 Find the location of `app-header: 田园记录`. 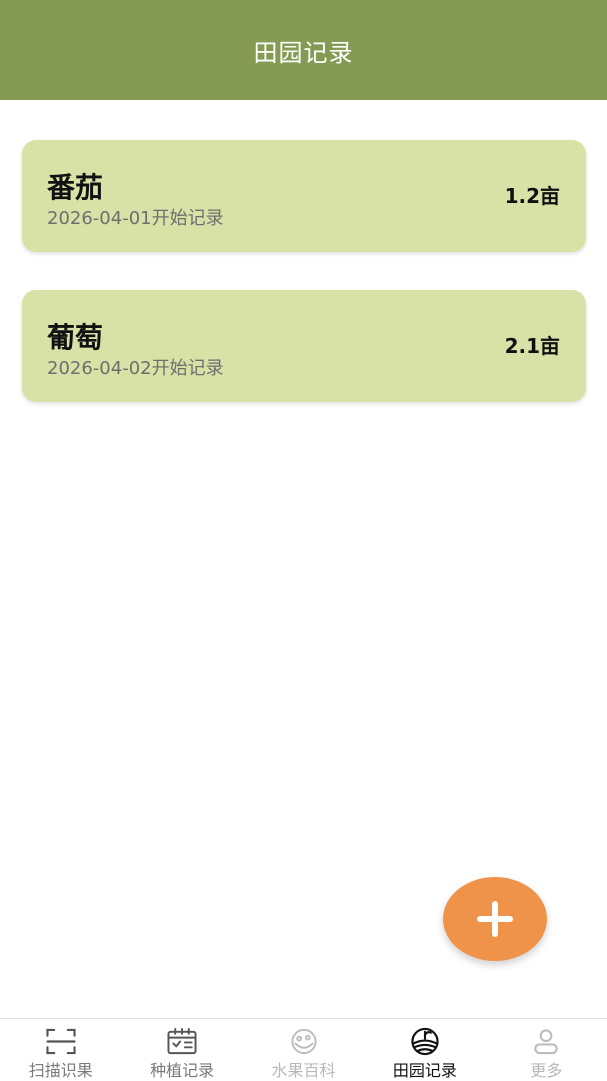

app-header: 田园记录 is located at coordinates (303, 50).